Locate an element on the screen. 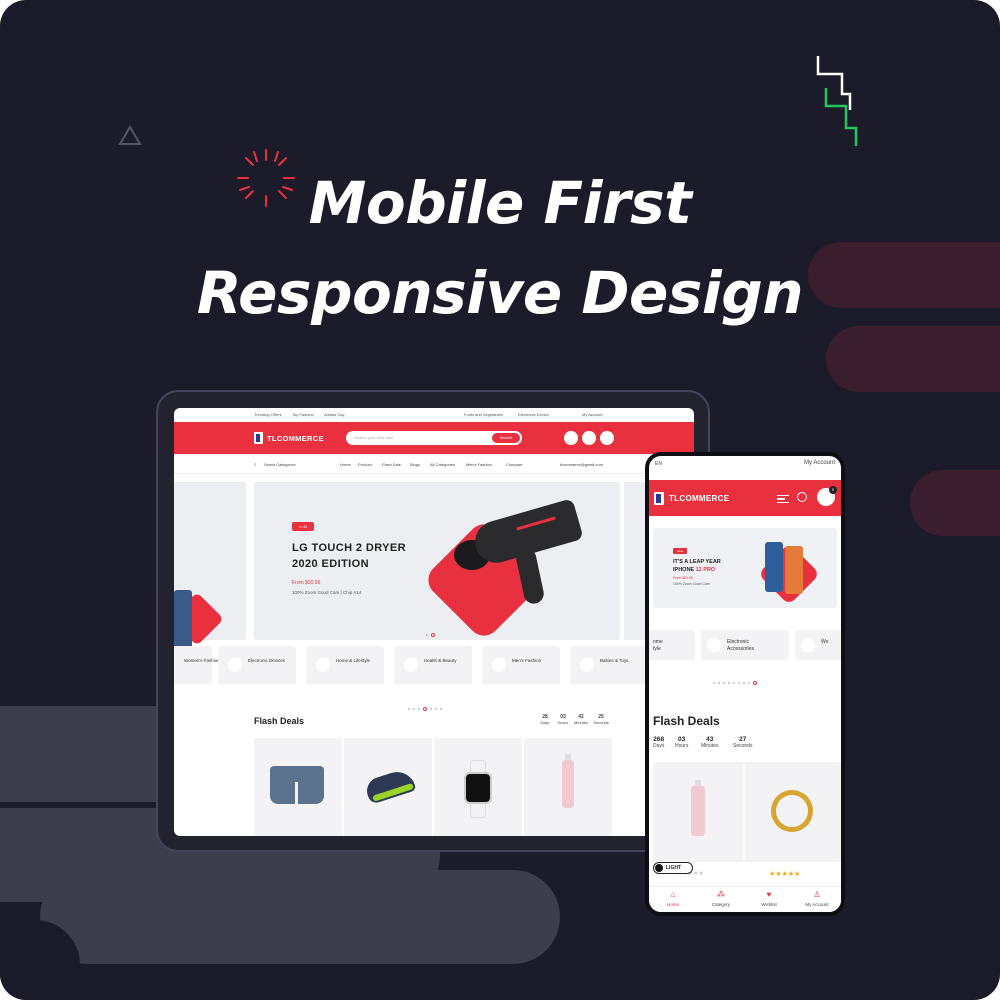  search-input: Search your item here Search is located at coordinates (434, 438).